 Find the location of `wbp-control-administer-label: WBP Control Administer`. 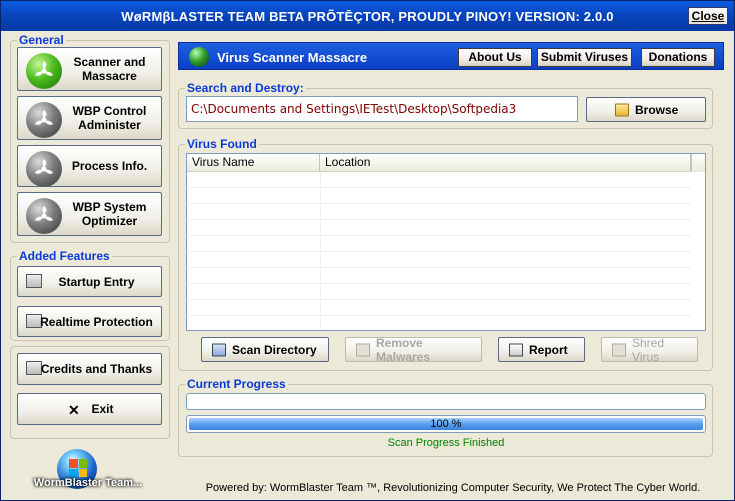

wbp-control-administer-label: WBP Control Administer is located at coordinates (109, 118).